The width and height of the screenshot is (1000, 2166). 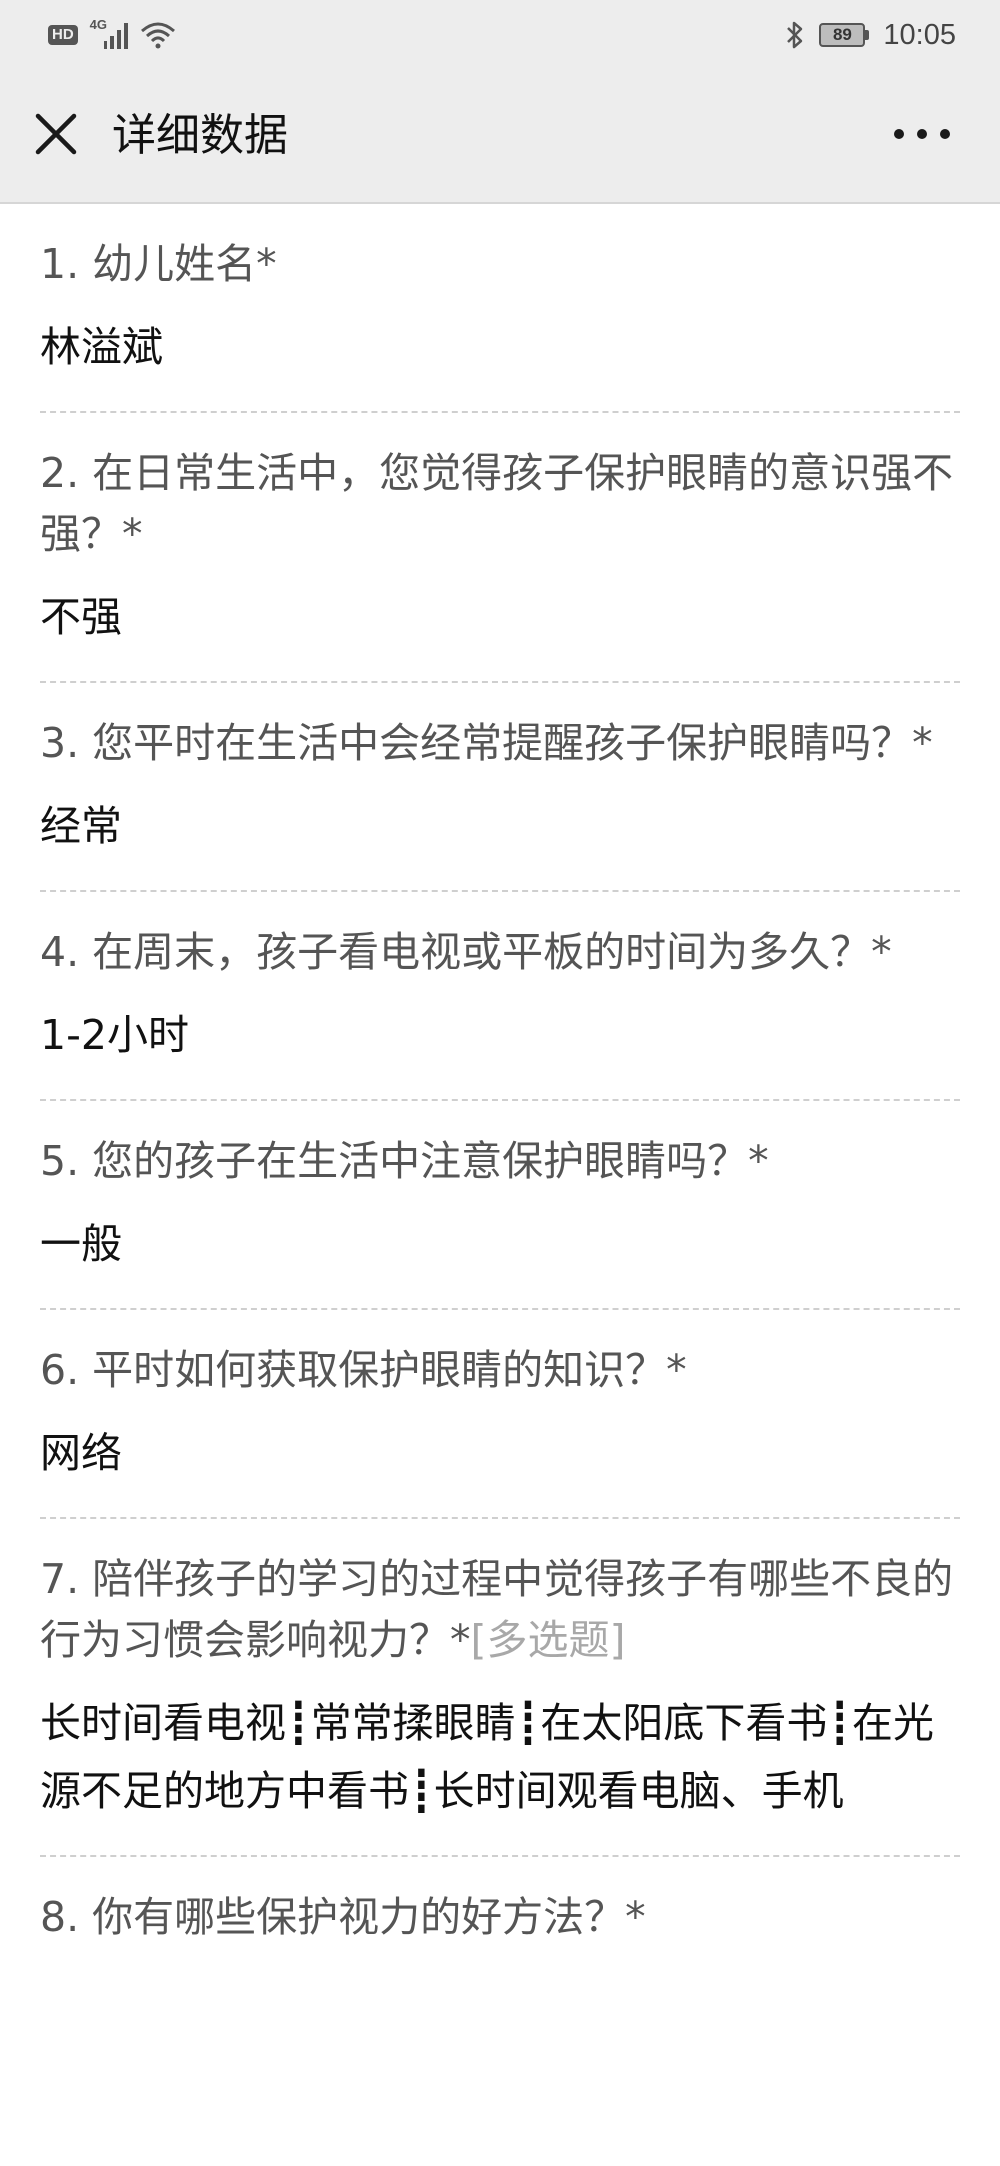 I want to click on status-bar: HD 4G 89 10:05, so click(x=500, y=35).